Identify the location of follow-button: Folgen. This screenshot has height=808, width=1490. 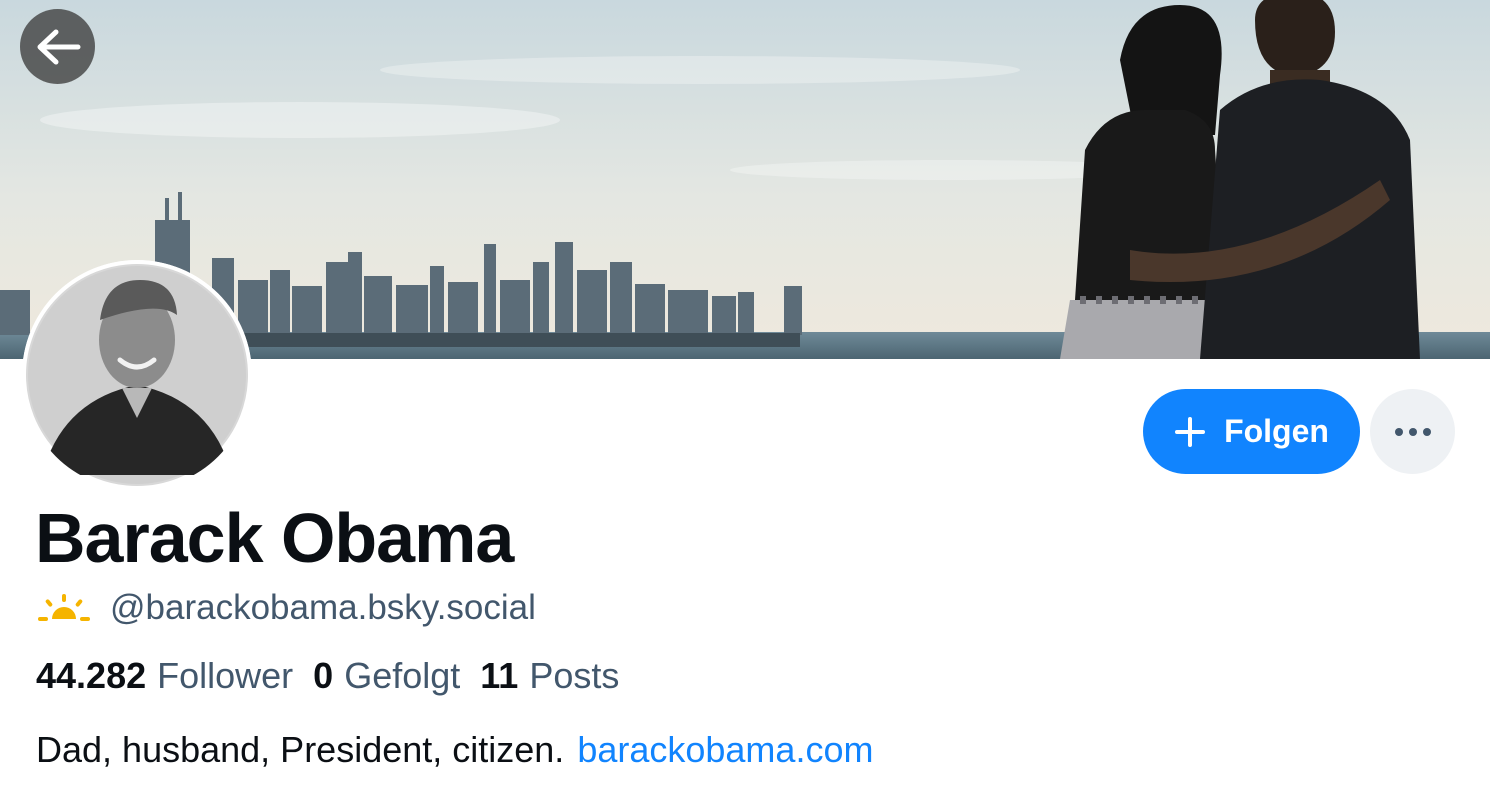
(1251, 431).